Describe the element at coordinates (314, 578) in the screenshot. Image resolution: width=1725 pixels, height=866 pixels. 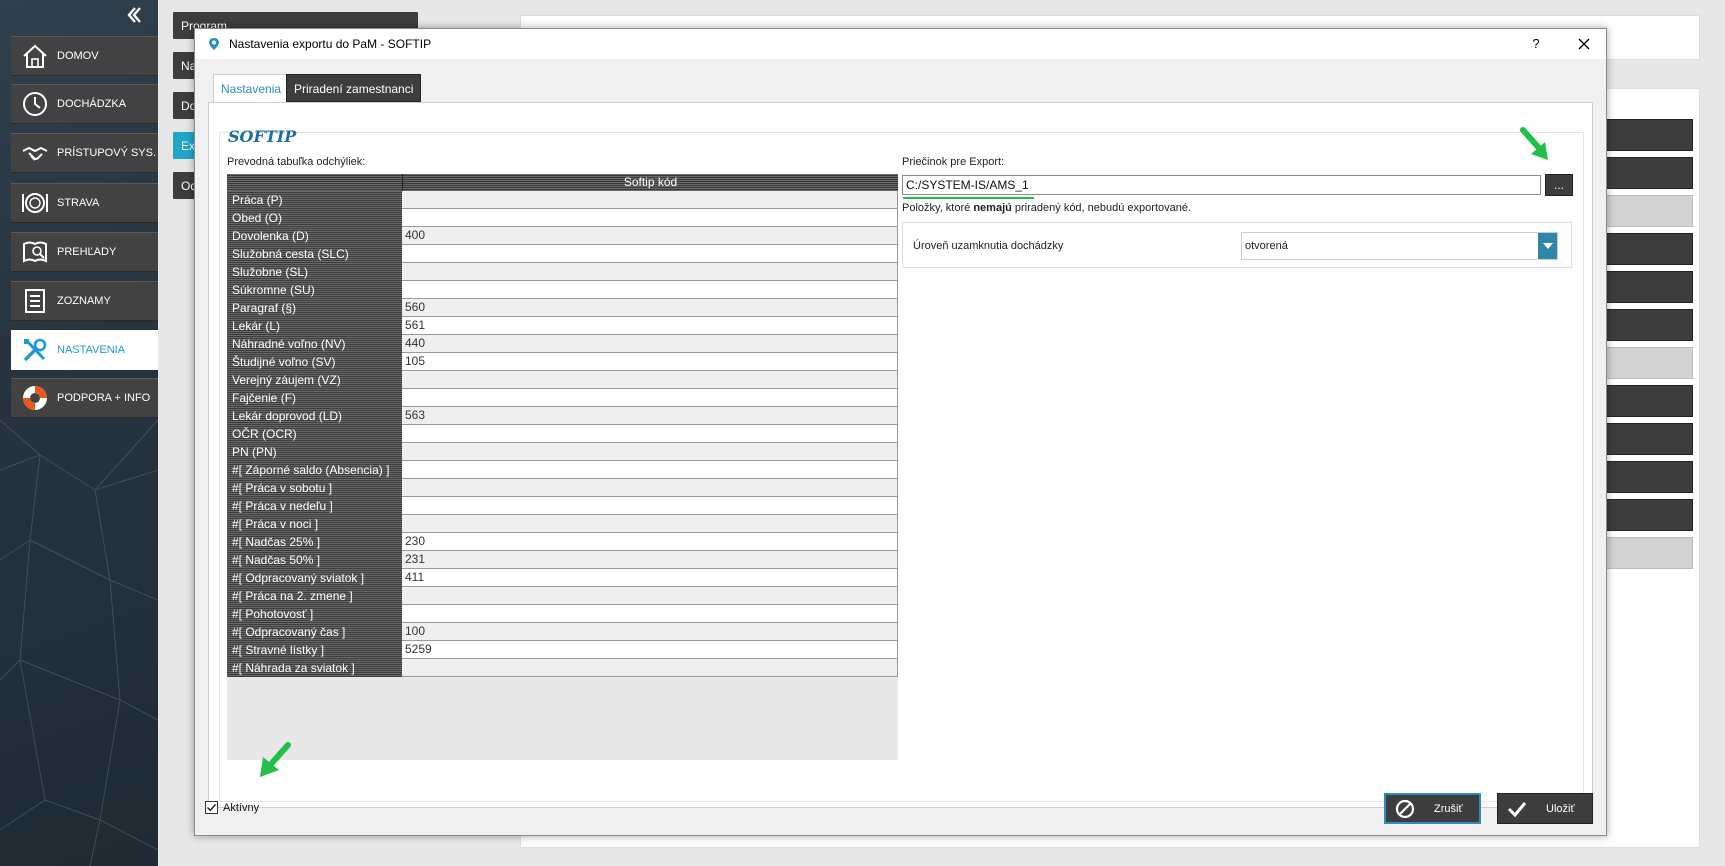
I see `row-header: #[ Odpracovaný sviatok ]` at that location.